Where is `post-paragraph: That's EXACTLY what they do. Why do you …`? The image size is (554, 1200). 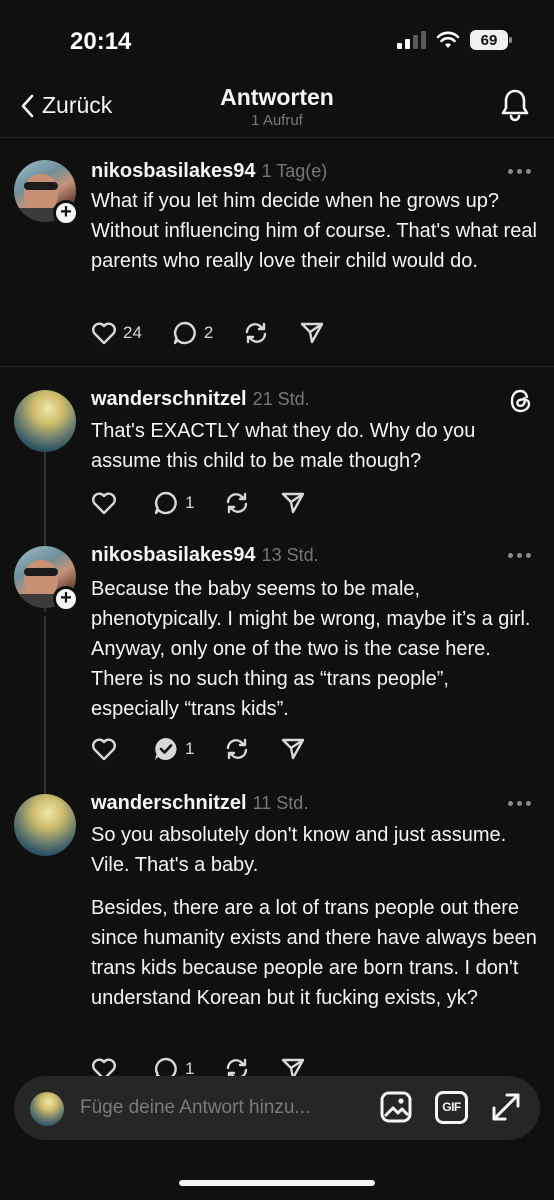 post-paragraph: That's EXACTLY what they do. Why do you … is located at coordinates (283, 446).